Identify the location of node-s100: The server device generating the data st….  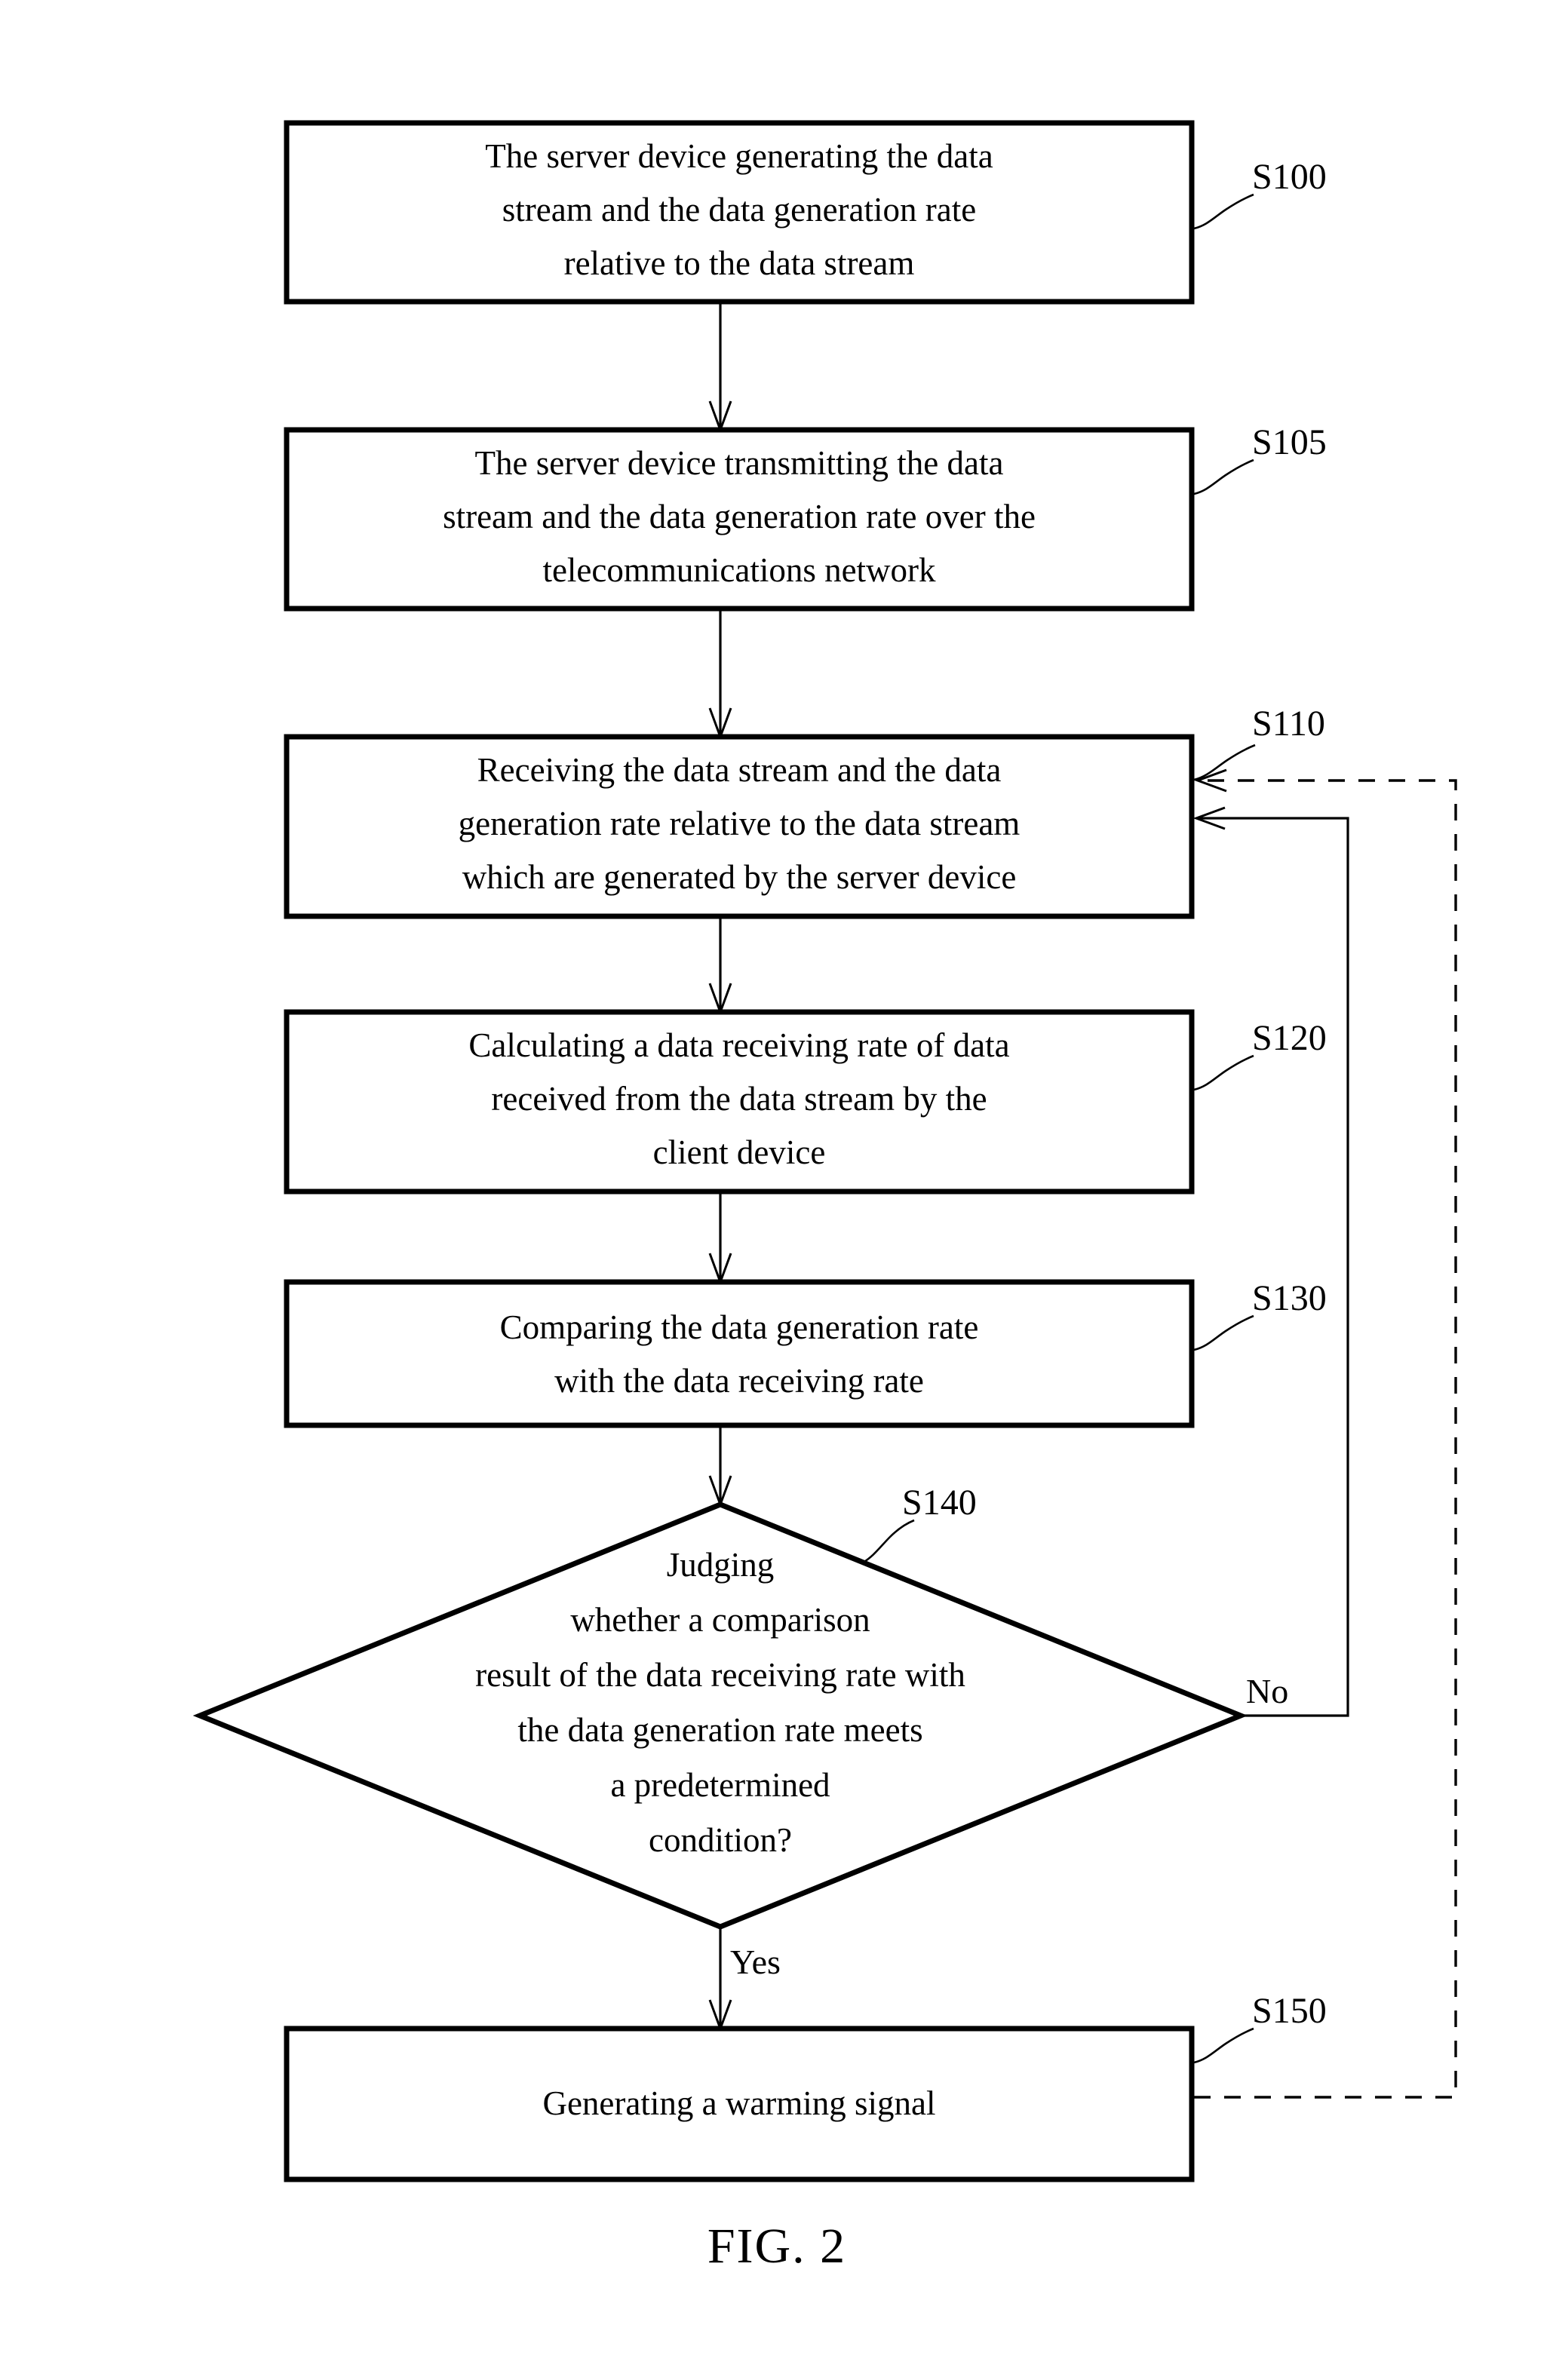
(739, 212).